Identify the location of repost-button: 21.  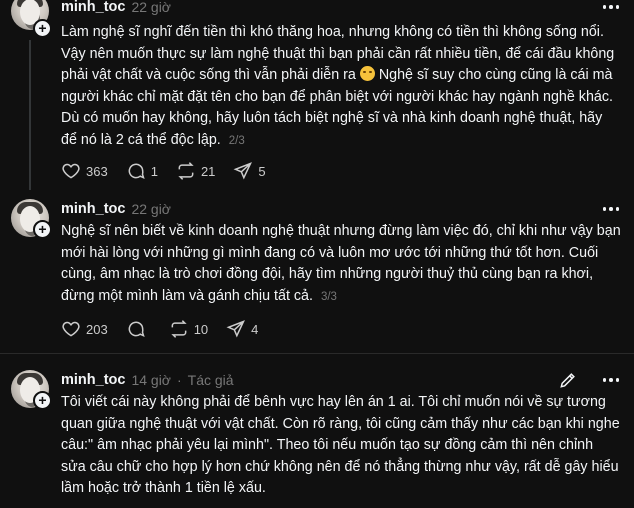
(195, 171).